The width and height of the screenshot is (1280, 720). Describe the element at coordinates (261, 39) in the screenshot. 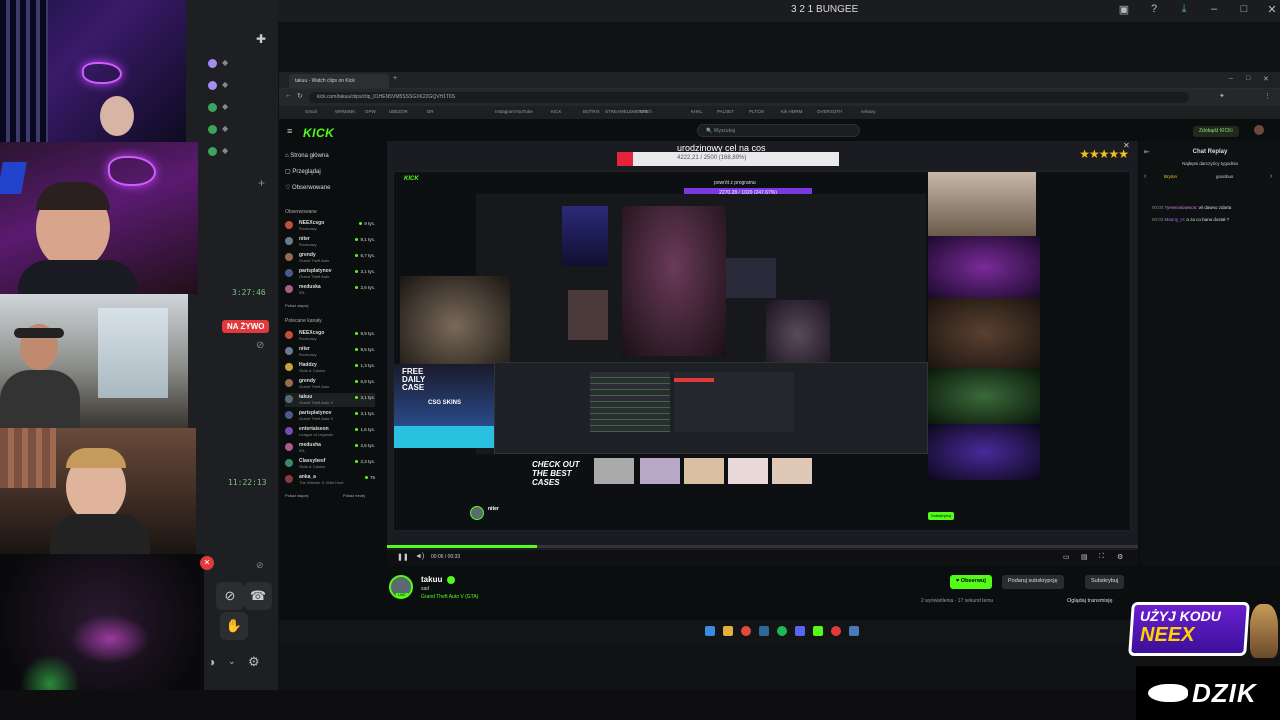

I see `add-friend-icon: ✚` at that location.